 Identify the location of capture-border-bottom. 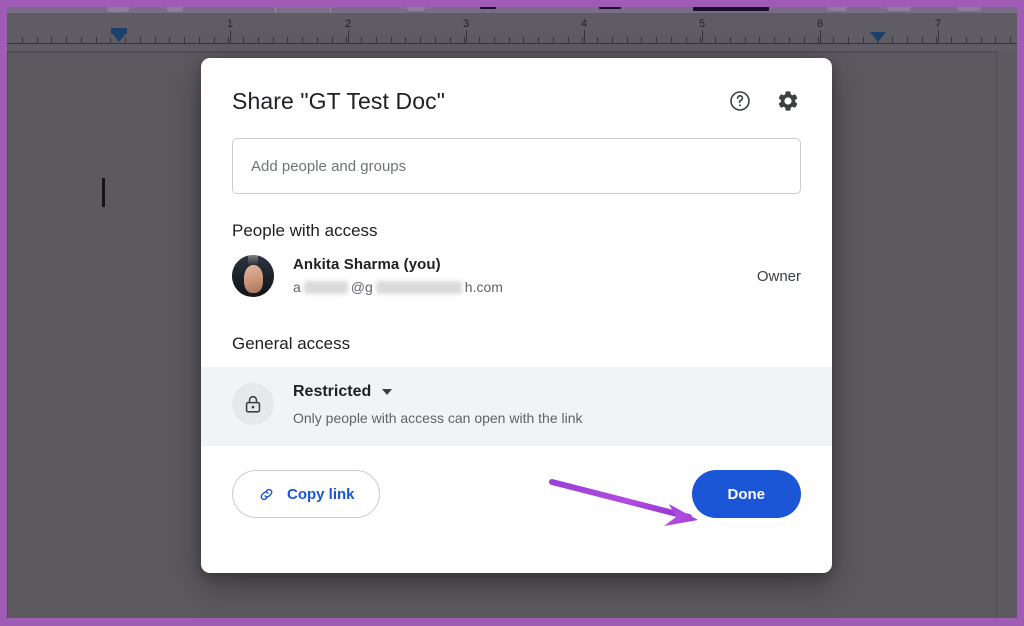
(512, 622).